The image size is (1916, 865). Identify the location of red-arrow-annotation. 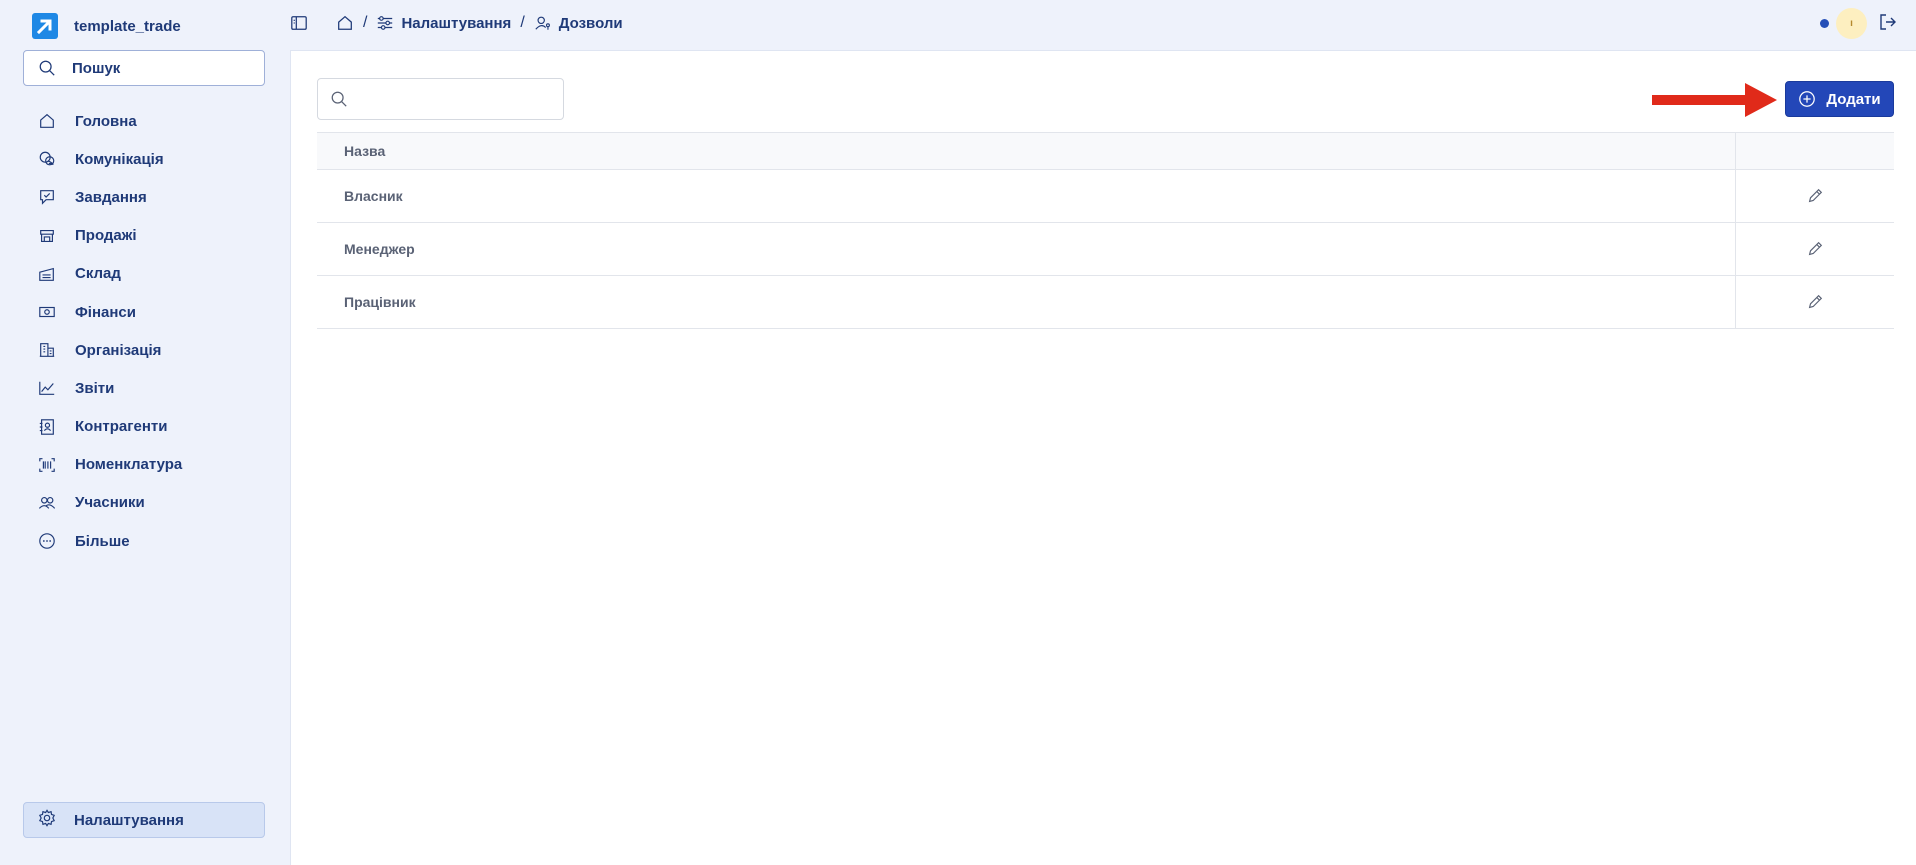
(1714, 100).